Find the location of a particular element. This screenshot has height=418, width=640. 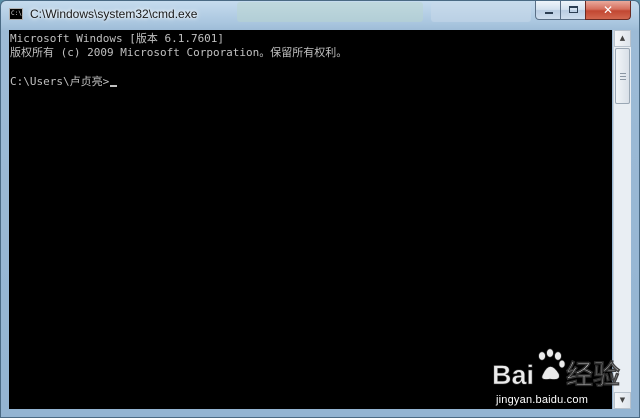

close-icon: ✕ is located at coordinates (608, 10).